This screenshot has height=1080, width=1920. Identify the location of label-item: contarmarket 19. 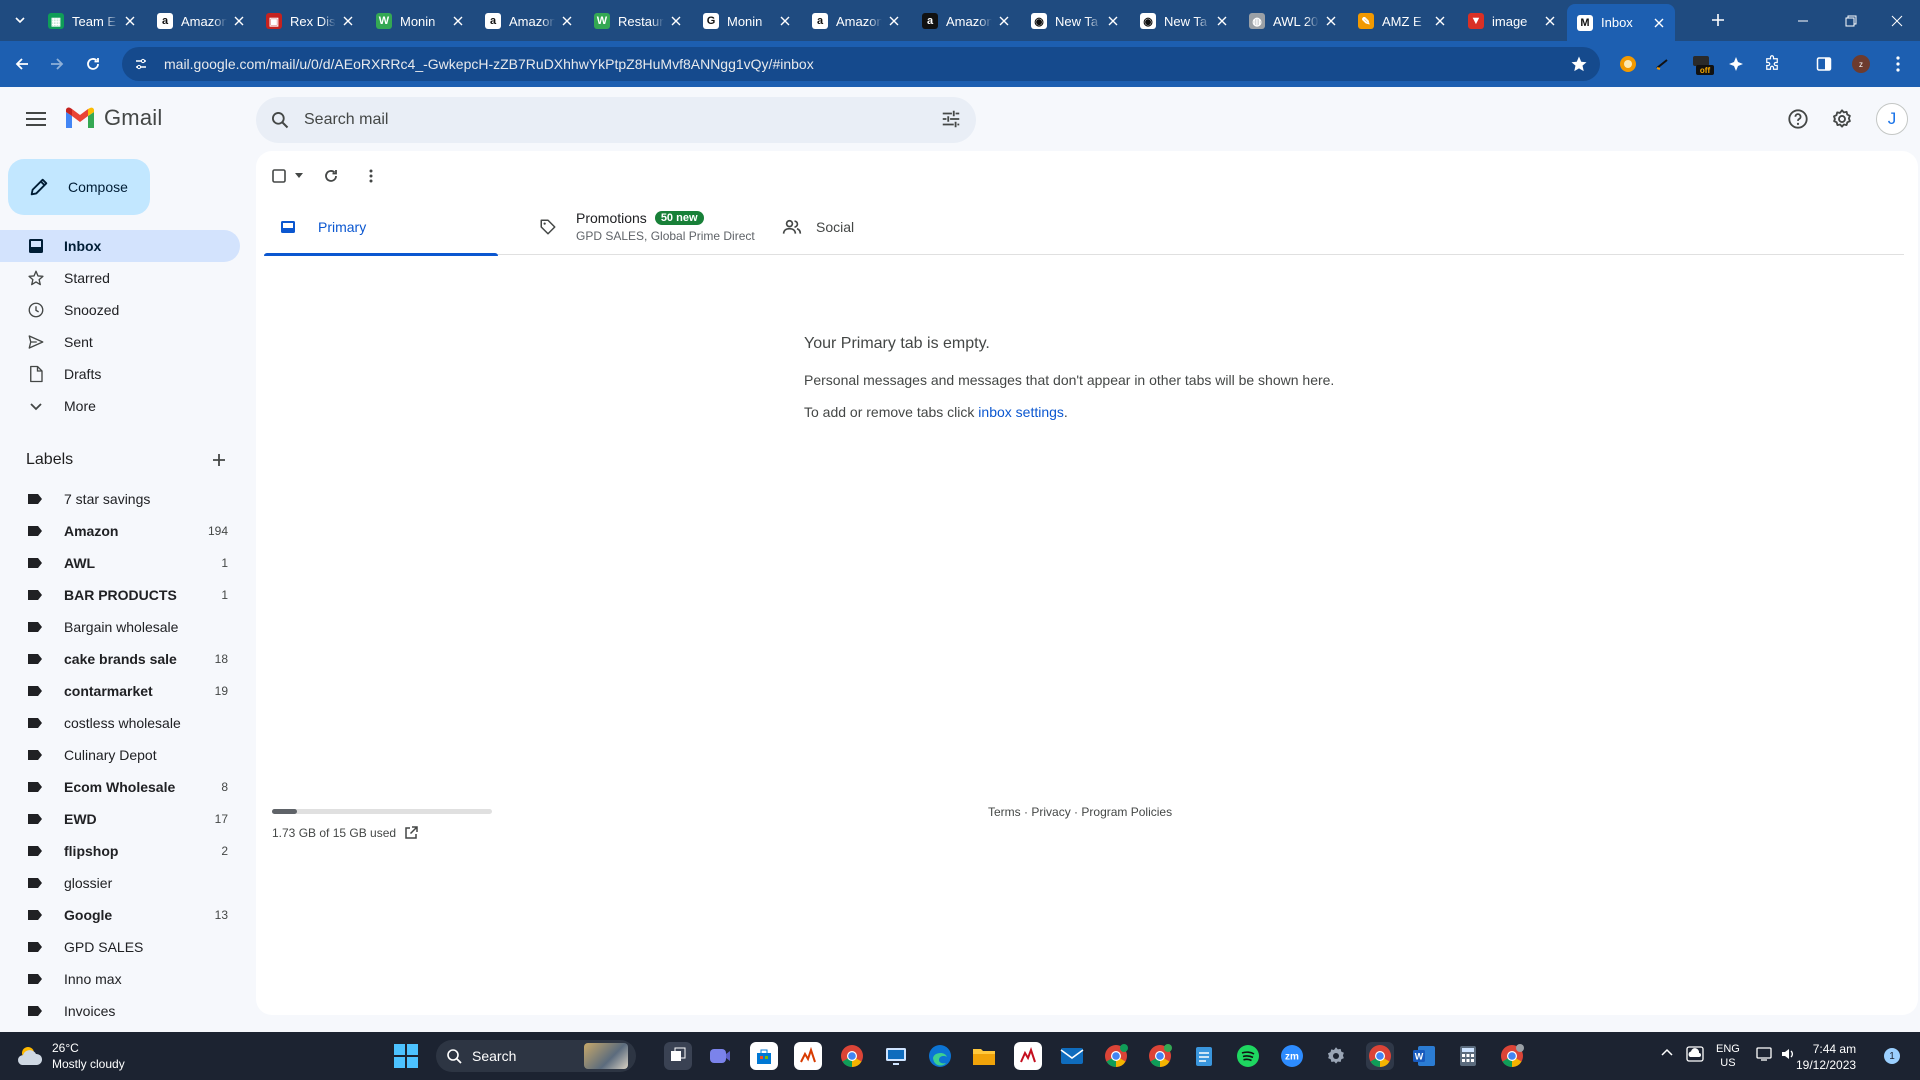
(120, 691).